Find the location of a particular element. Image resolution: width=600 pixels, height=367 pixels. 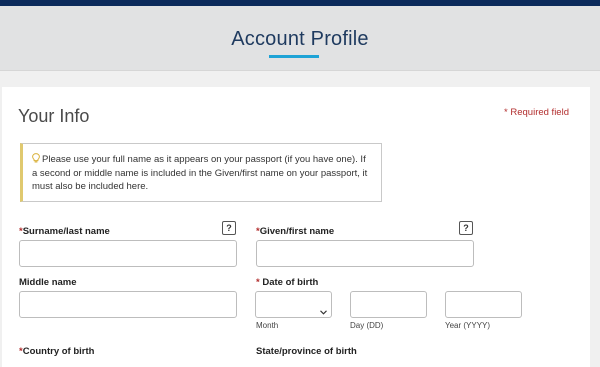

surname-input is located at coordinates (128, 253).